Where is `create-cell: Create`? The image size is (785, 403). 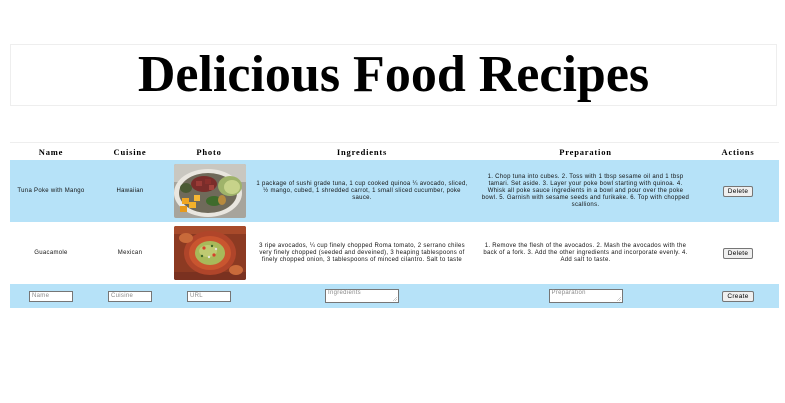
create-cell: Create is located at coordinates (738, 296).